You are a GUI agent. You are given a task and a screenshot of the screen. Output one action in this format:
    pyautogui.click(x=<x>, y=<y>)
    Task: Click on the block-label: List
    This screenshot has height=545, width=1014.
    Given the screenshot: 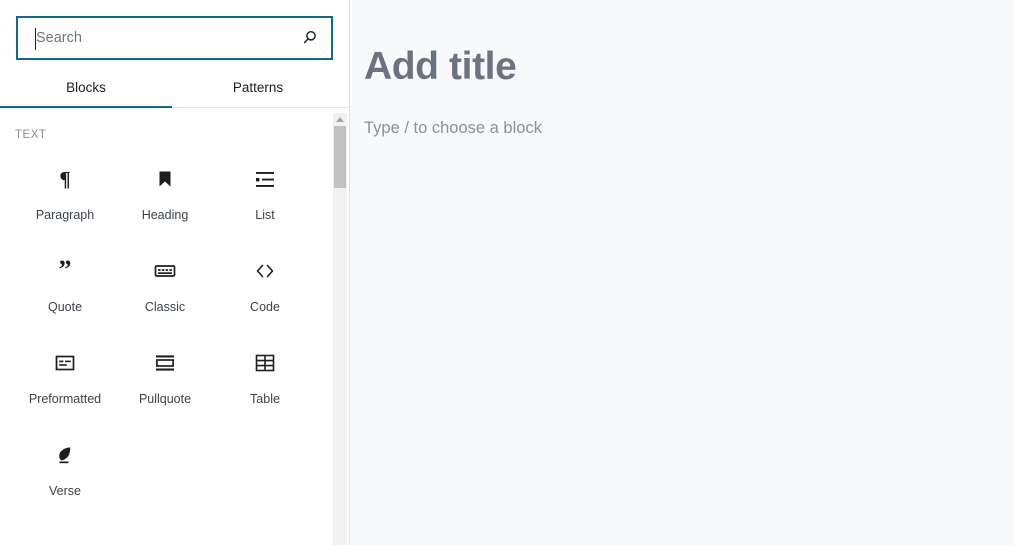 What is the action you would take?
    pyautogui.click(x=265, y=215)
    